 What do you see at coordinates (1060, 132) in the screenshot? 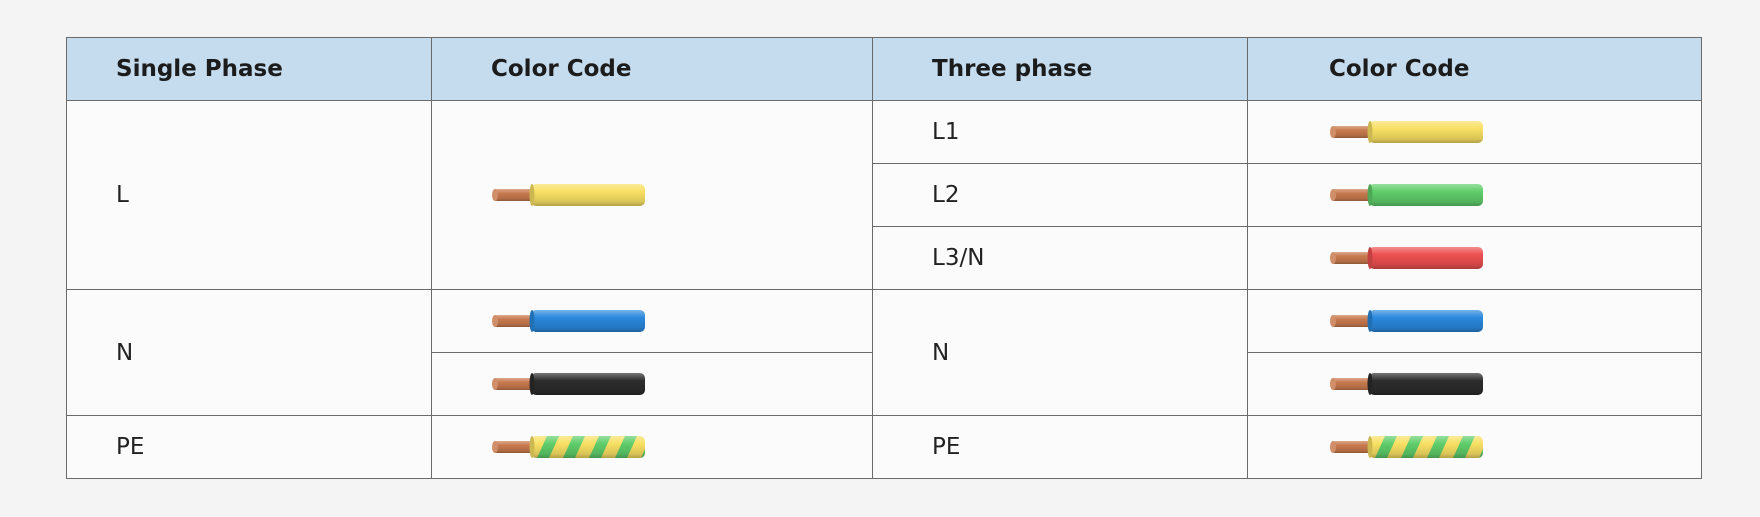
I see `three-phase-label-L1: L1` at bounding box center [1060, 132].